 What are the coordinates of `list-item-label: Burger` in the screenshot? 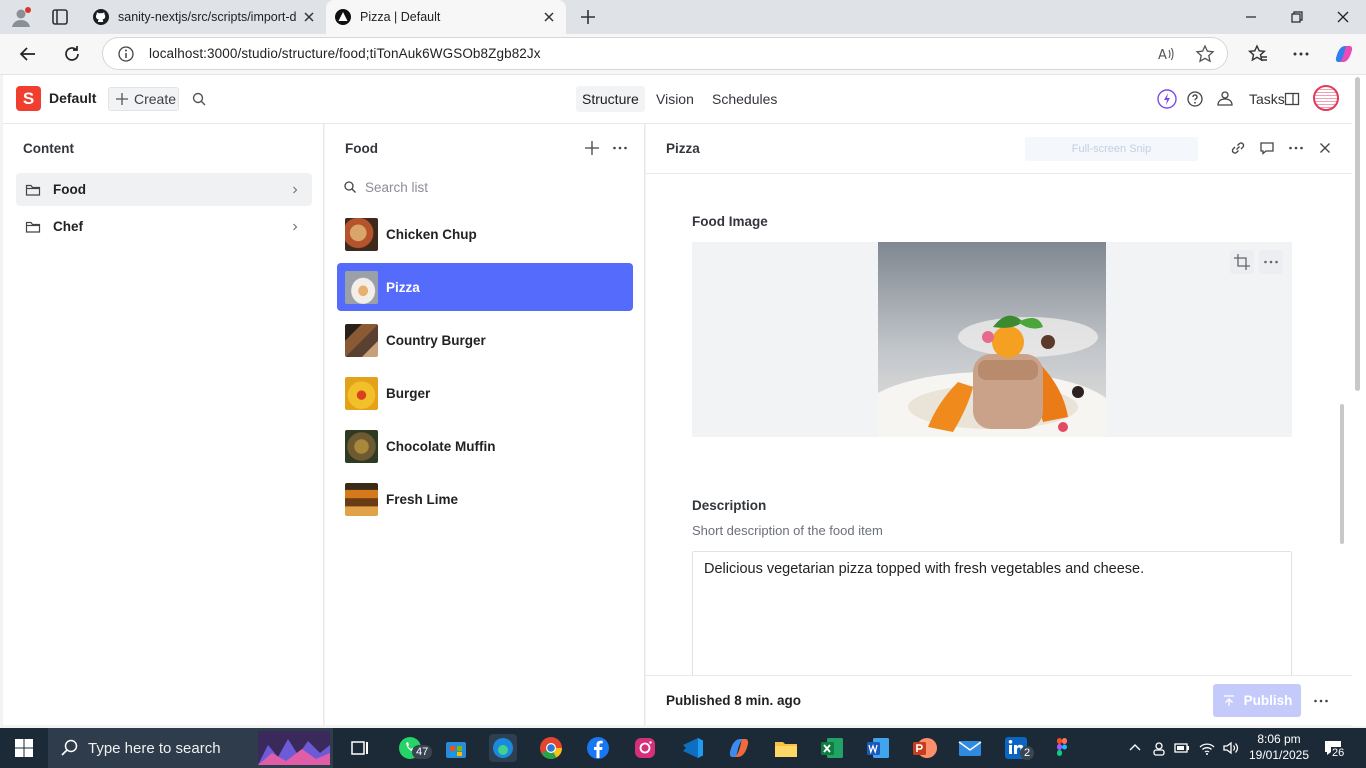 It's located at (408, 393).